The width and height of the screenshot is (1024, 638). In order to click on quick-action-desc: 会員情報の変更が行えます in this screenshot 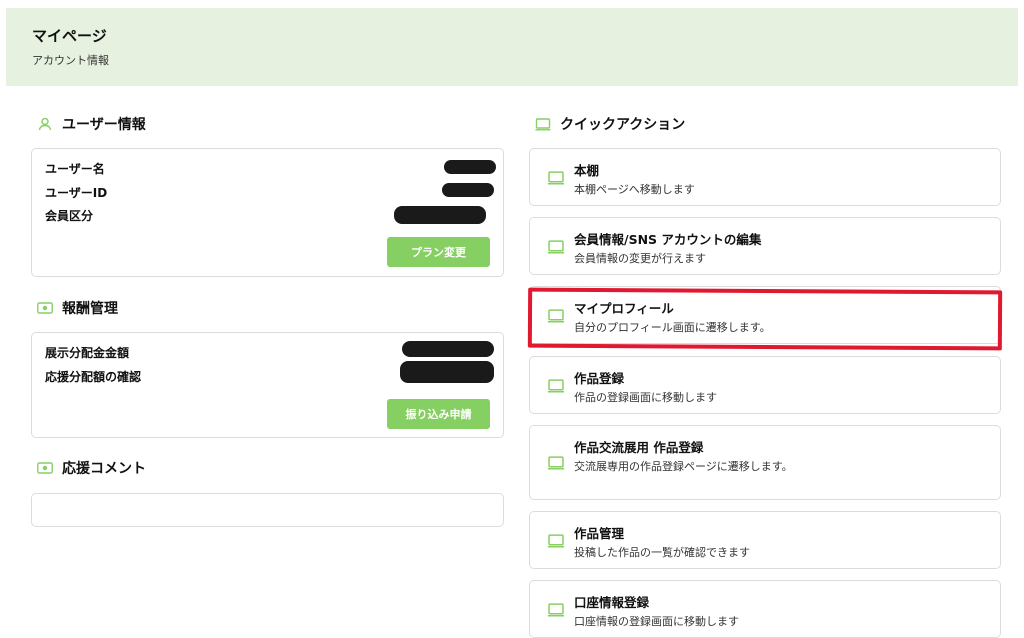, I will do `click(640, 258)`.